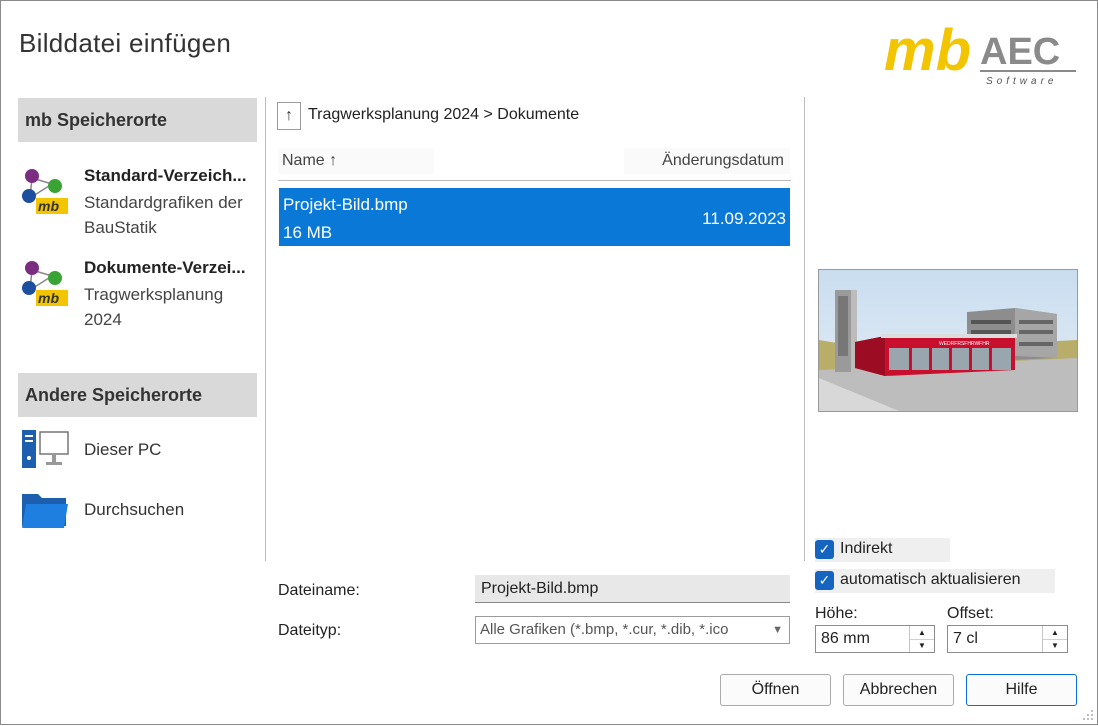 This screenshot has width=1098, height=726. Describe the element at coordinates (804, 329) in the screenshot. I see `preview-divider` at that location.